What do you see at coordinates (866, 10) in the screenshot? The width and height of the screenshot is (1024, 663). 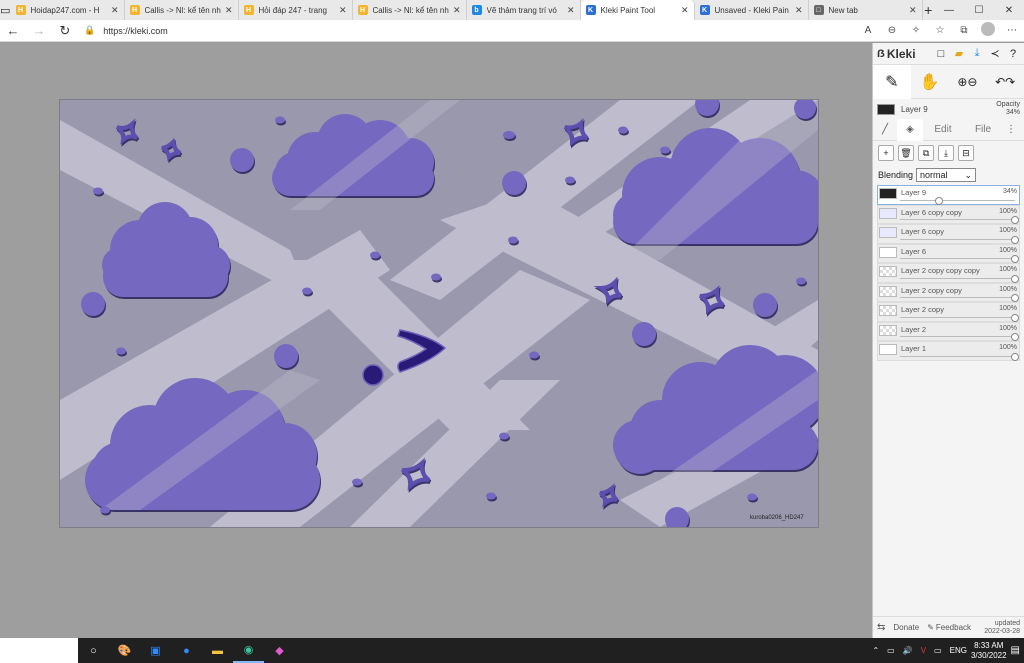 I see `browser-tab-7: □ New tab ✕` at bounding box center [866, 10].